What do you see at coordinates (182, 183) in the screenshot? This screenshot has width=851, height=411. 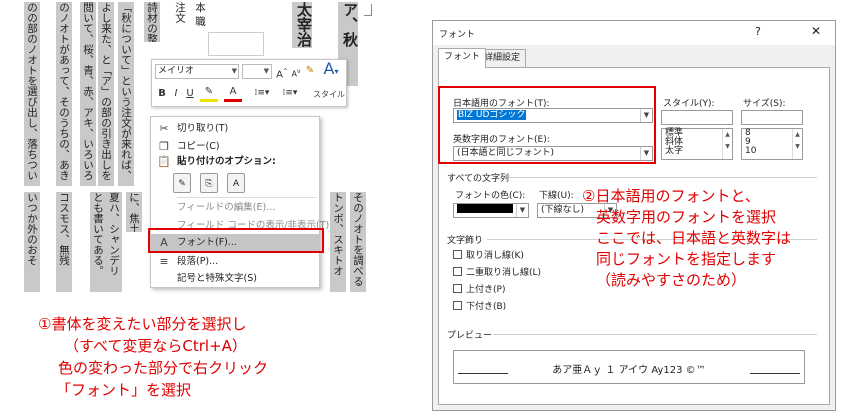 I see `paste-keep-format-icon: ✎` at bounding box center [182, 183].